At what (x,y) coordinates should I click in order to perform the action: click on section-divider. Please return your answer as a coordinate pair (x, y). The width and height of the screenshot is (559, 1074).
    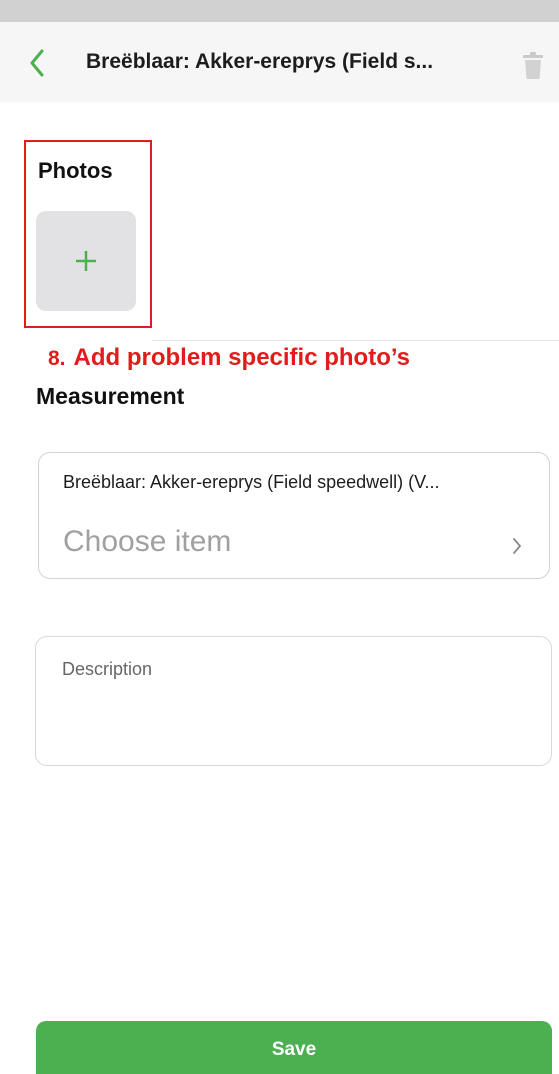
    Looking at the image, I should click on (355, 340).